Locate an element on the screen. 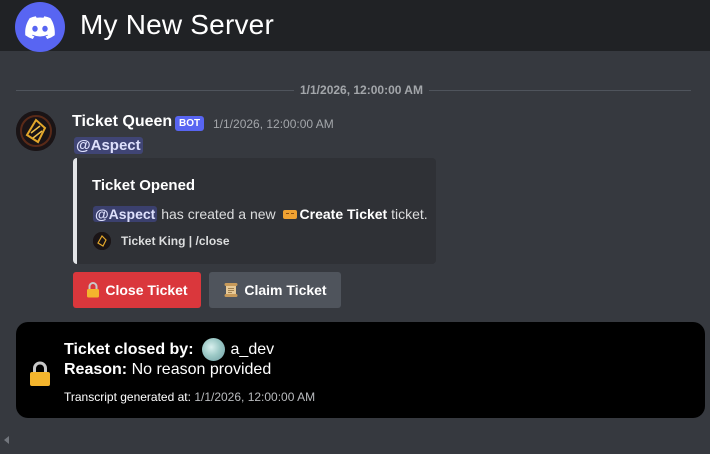 The image size is (710, 454). ticket-icon is located at coordinates (289, 214).